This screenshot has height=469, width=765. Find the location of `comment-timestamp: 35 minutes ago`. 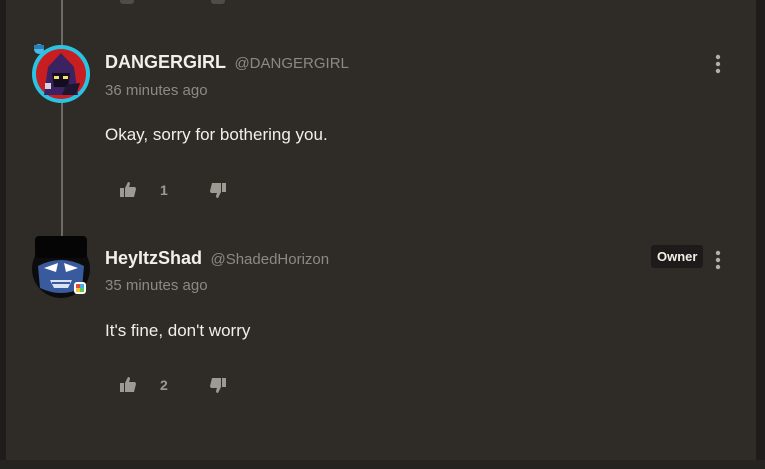

comment-timestamp: 35 minutes ago is located at coordinates (156, 285).